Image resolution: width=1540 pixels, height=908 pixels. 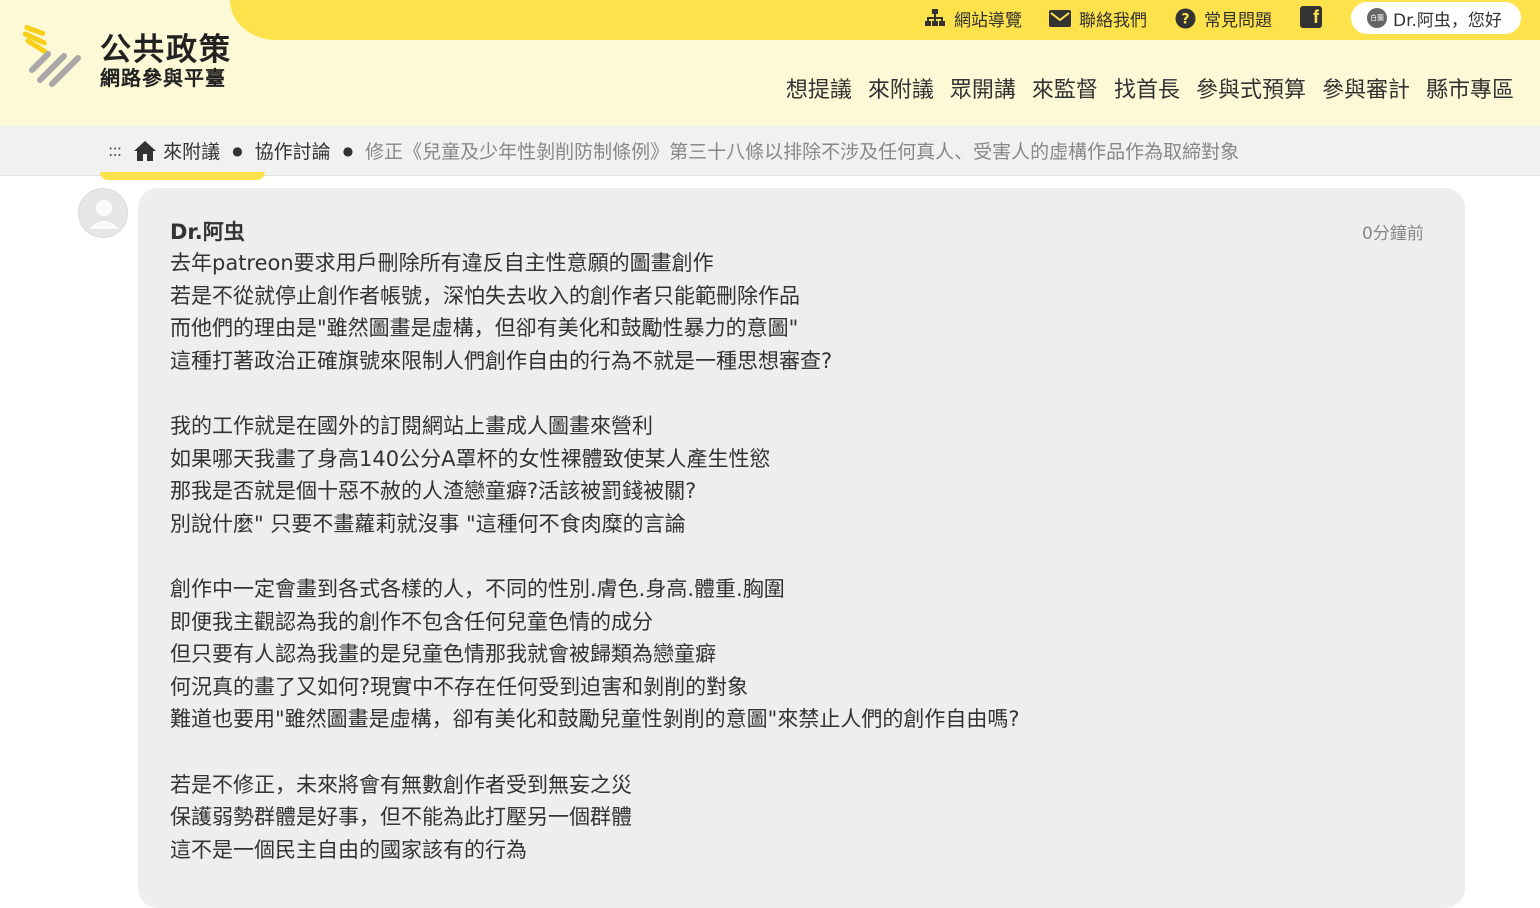 What do you see at coordinates (819, 88) in the screenshot?
I see `nav-propose: 想提議` at bounding box center [819, 88].